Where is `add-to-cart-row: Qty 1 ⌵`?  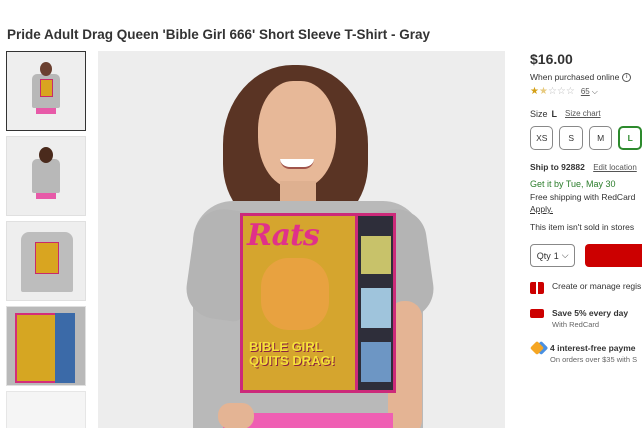
add-to-cart-row: Qty 1 ⌵ is located at coordinates (586, 255).